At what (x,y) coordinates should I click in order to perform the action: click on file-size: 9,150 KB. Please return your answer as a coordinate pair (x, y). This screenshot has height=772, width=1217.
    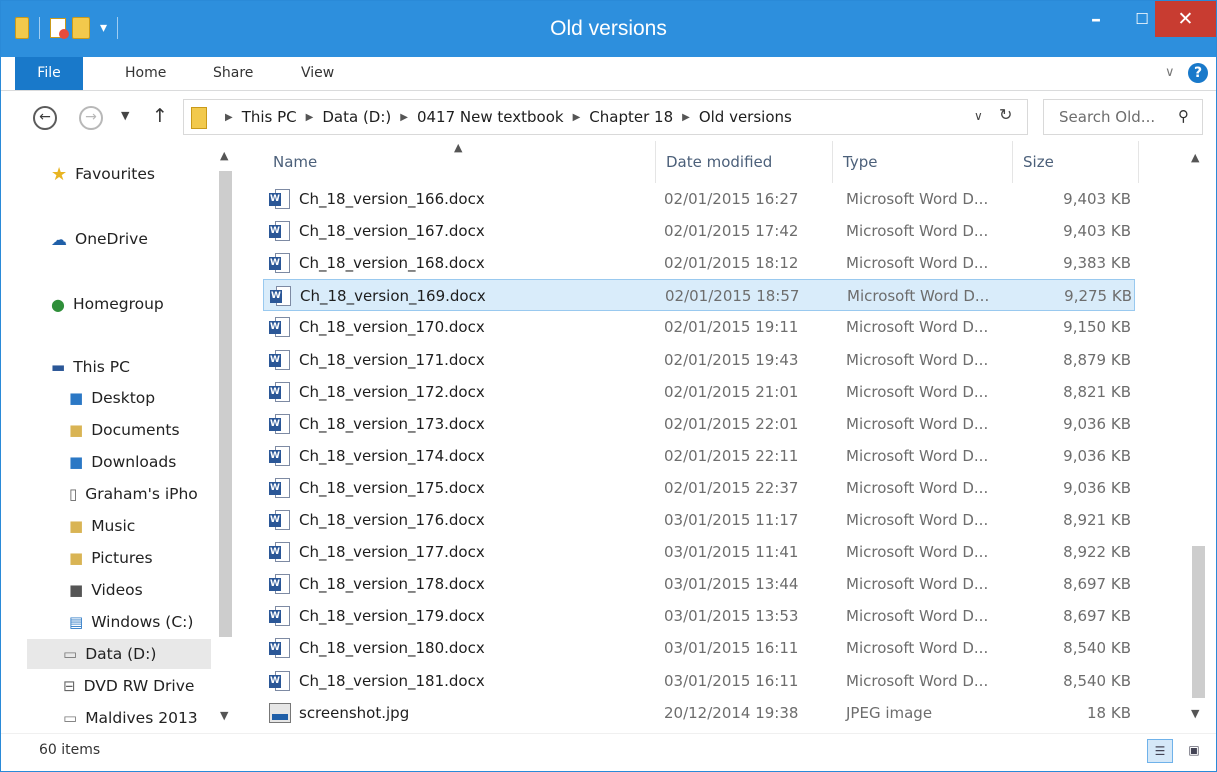
    Looking at the image, I should click on (1097, 327).